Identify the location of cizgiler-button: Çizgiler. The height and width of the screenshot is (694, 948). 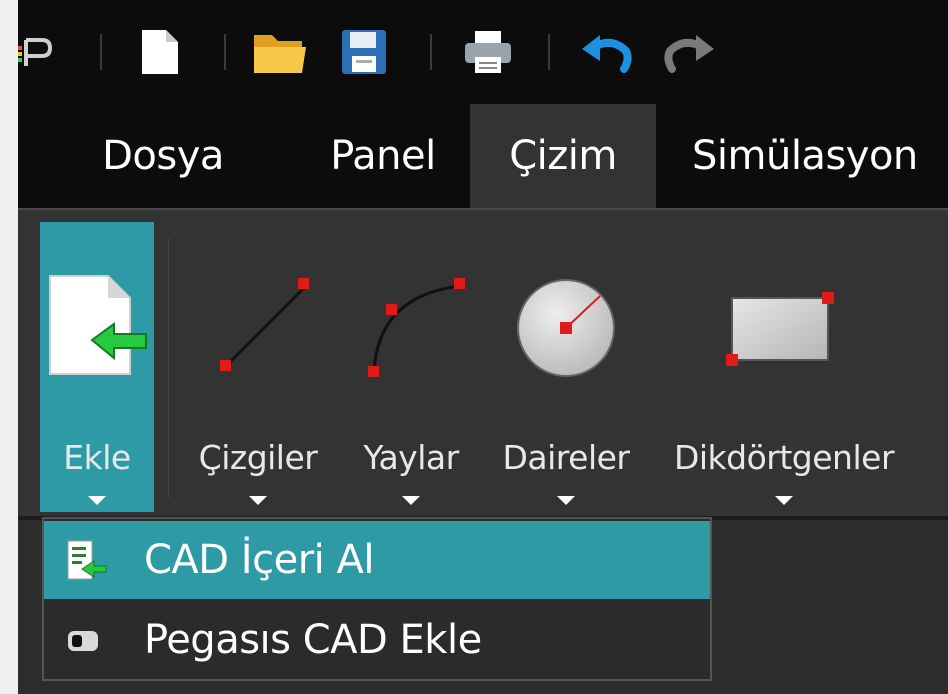
(258, 367).